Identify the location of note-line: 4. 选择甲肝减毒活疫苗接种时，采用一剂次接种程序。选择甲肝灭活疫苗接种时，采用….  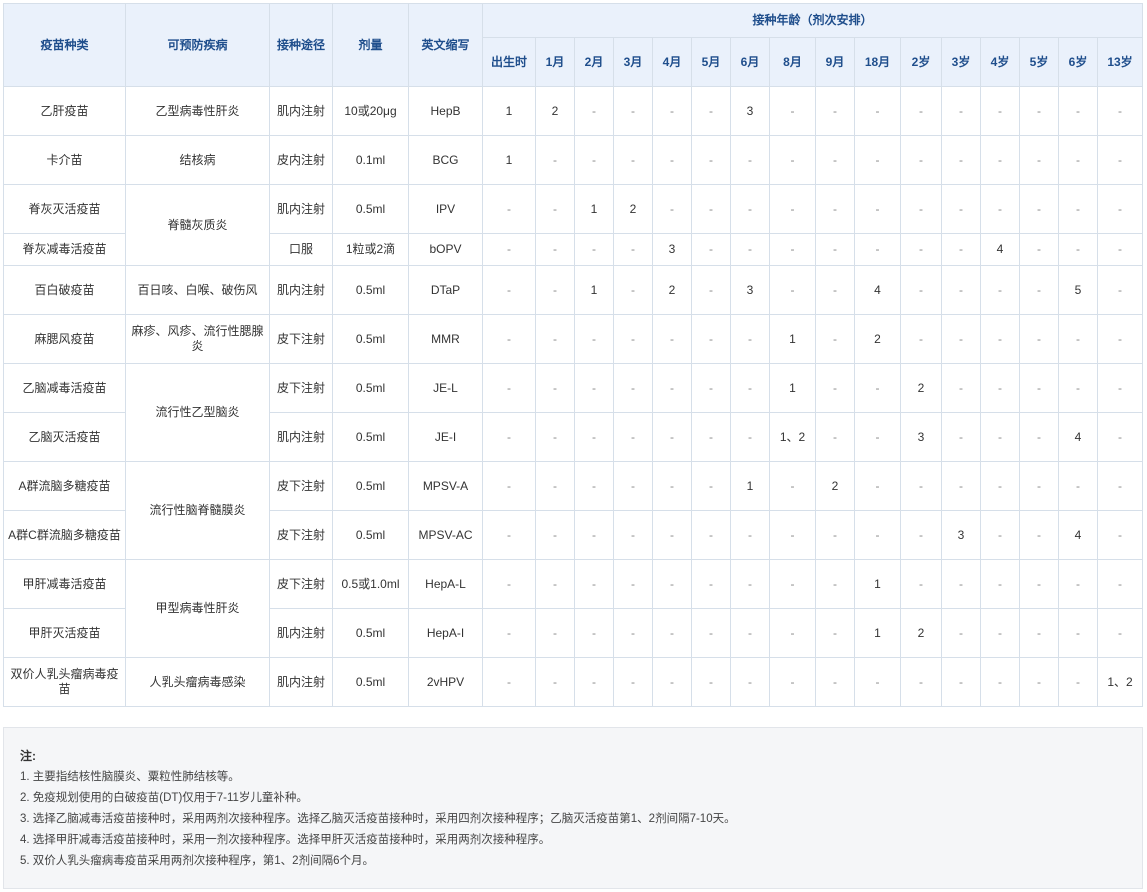
(285, 840).